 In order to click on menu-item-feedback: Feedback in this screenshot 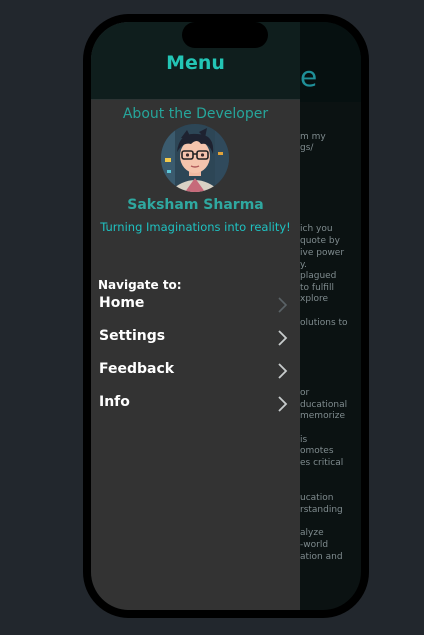, I will do `click(195, 371)`.